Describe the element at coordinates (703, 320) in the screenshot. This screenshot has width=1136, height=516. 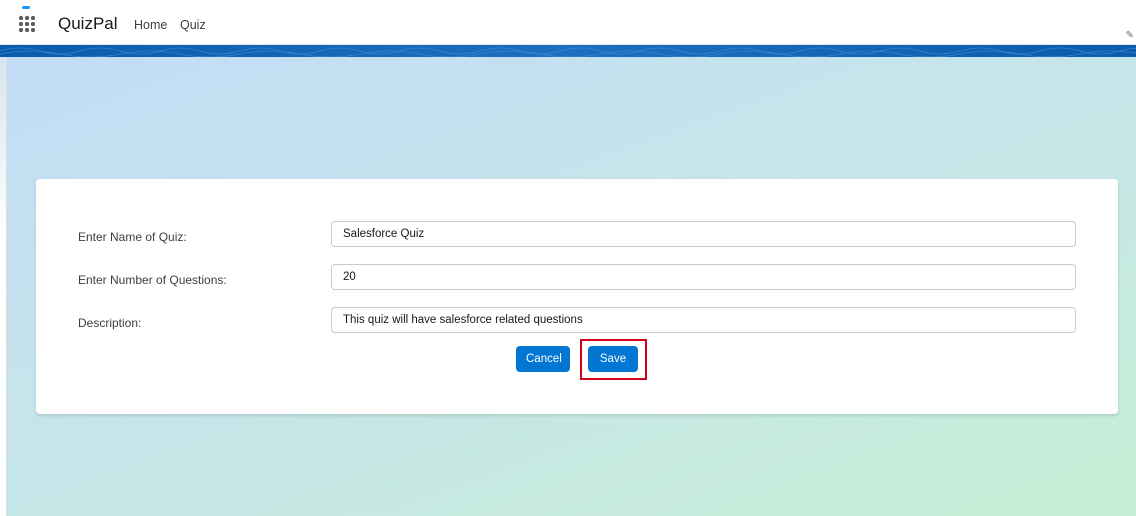
I see `description-input` at that location.